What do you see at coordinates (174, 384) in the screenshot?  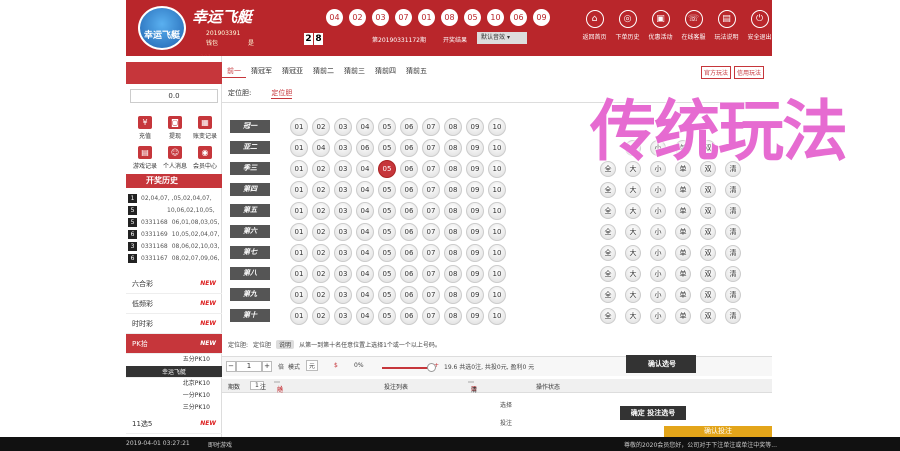 I see `sub-lottery-beijing: 北京PK10` at bounding box center [174, 384].